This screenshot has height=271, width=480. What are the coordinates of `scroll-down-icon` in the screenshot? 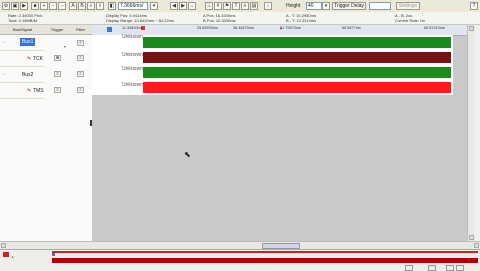 It's located at (471, 237).